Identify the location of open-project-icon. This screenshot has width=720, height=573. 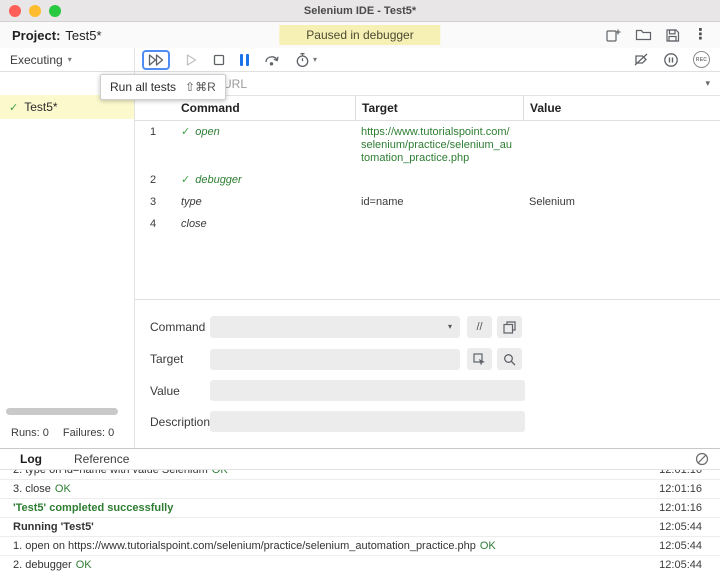
(643, 35).